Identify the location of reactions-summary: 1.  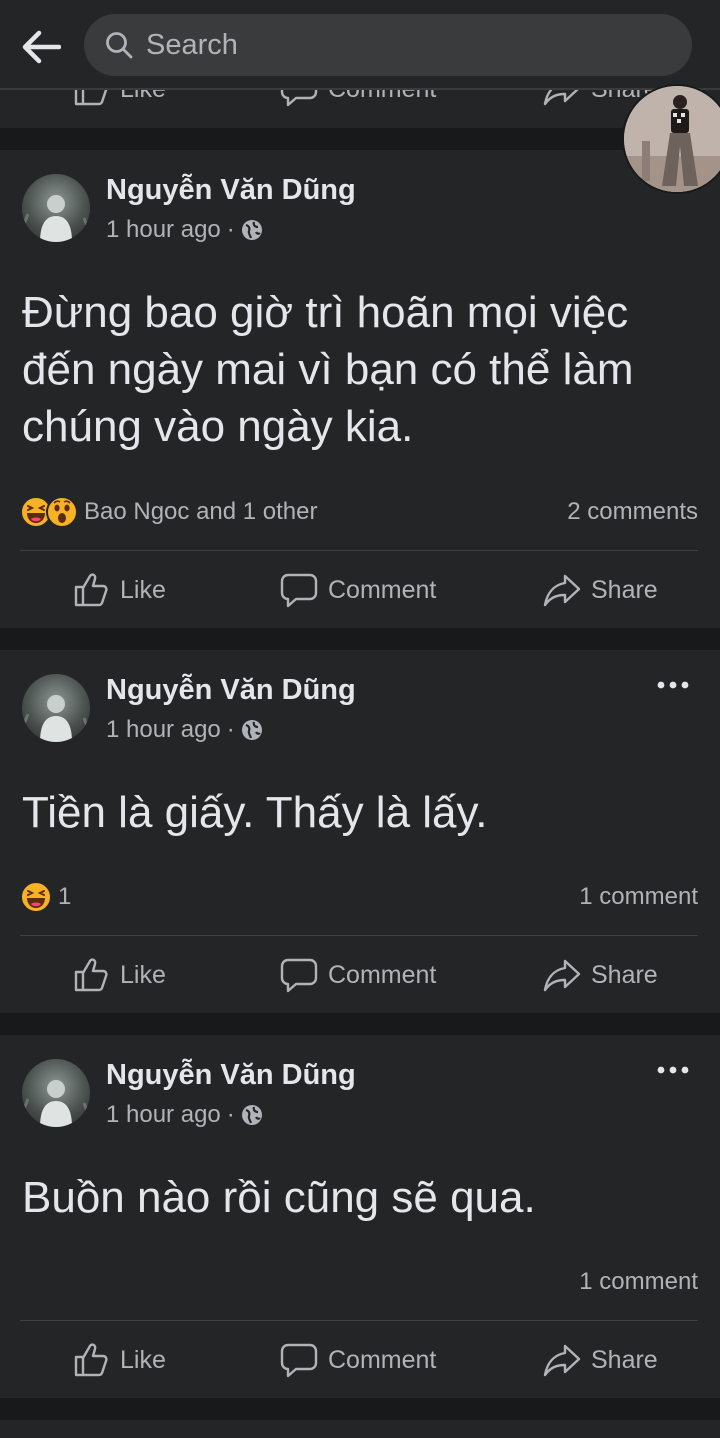
(45, 897).